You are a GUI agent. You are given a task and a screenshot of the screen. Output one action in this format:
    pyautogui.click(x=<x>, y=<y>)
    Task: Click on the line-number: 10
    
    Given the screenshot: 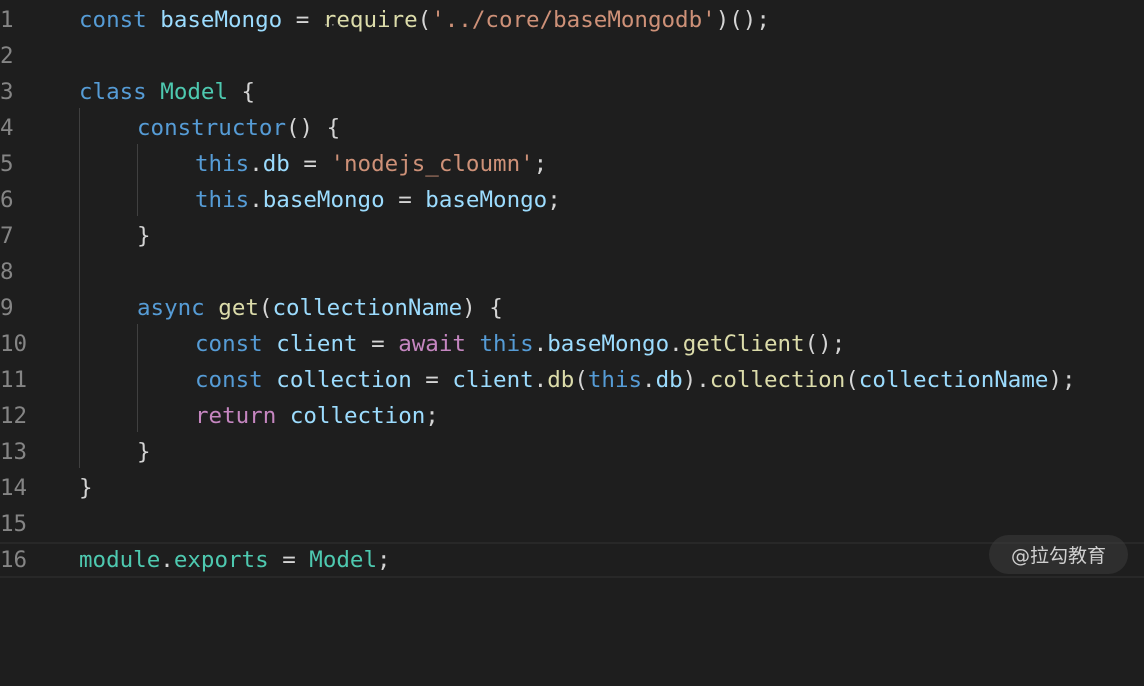 What is the action you would take?
    pyautogui.click(x=14, y=344)
    